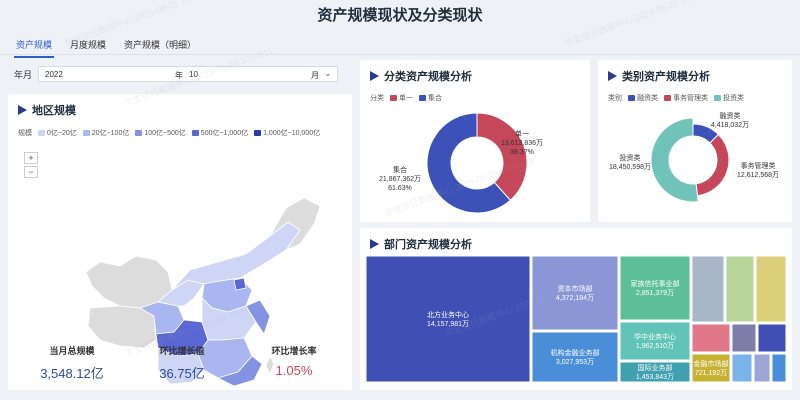 The height and width of the screenshot is (400, 800). I want to click on treemap-cell-name: 家族信托事业部, so click(655, 283).